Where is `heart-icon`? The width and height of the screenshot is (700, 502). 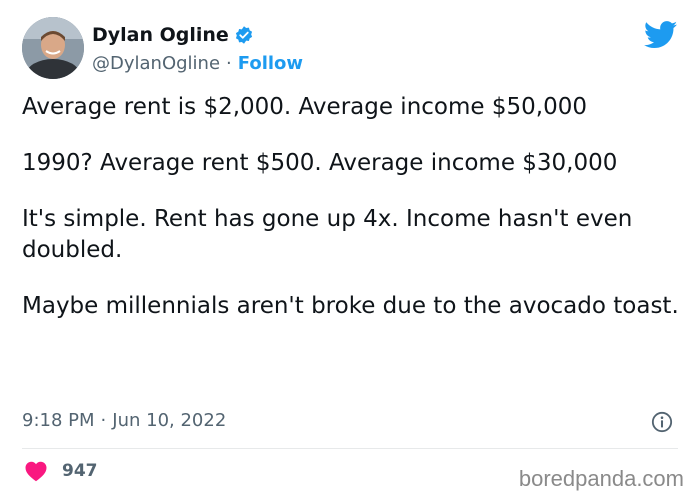
heart-icon is located at coordinates (36, 471).